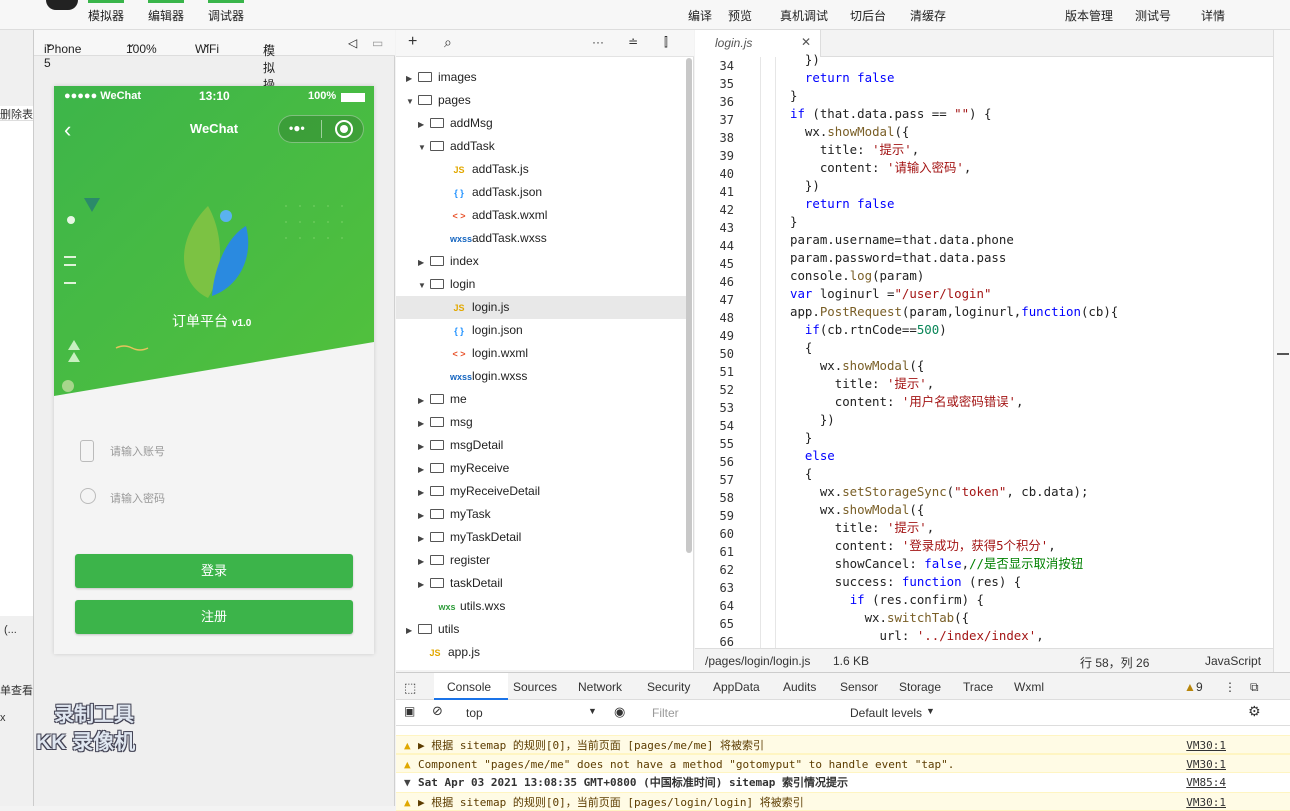 The height and width of the screenshot is (811, 1290). What do you see at coordinates (1254, 687) in the screenshot?
I see `dock-icon: ⧉` at bounding box center [1254, 687].